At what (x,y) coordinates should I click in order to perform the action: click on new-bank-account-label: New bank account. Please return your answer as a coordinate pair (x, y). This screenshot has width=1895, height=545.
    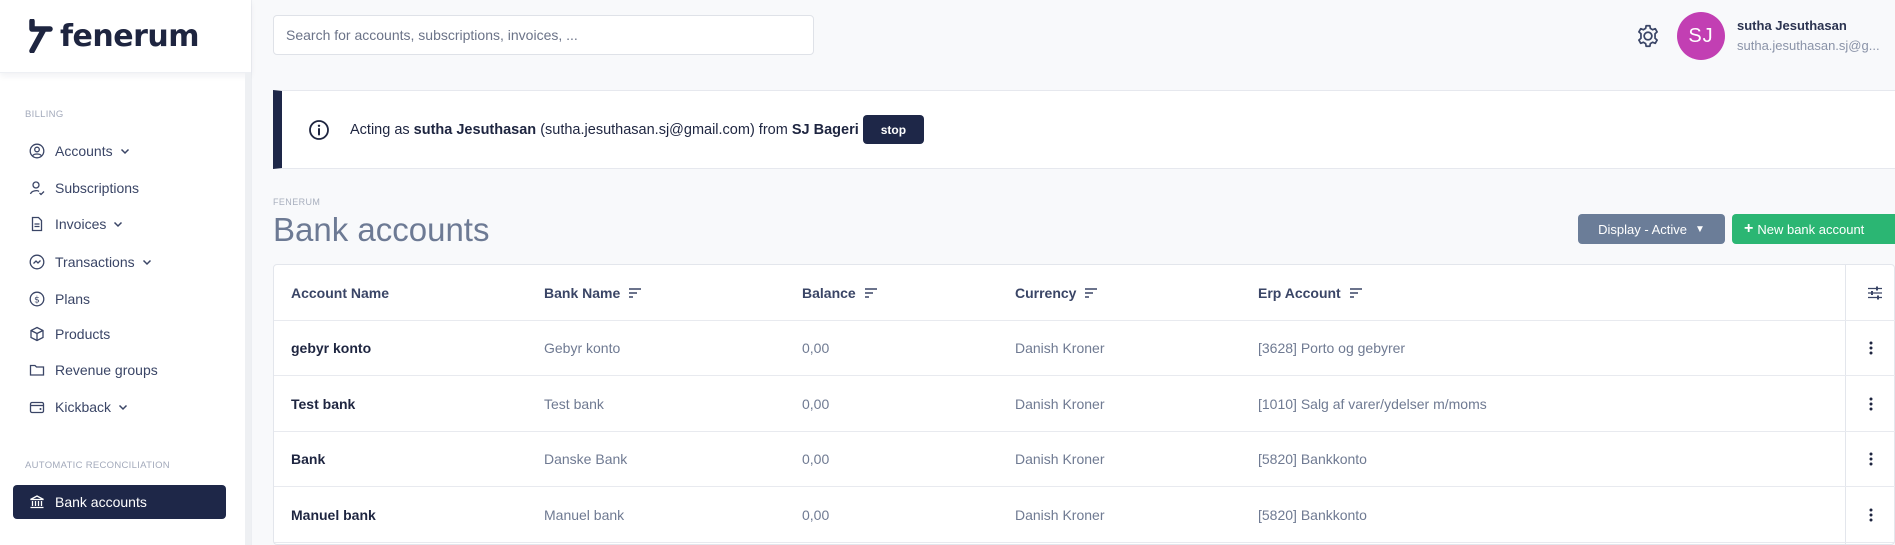
    Looking at the image, I should click on (1811, 229).